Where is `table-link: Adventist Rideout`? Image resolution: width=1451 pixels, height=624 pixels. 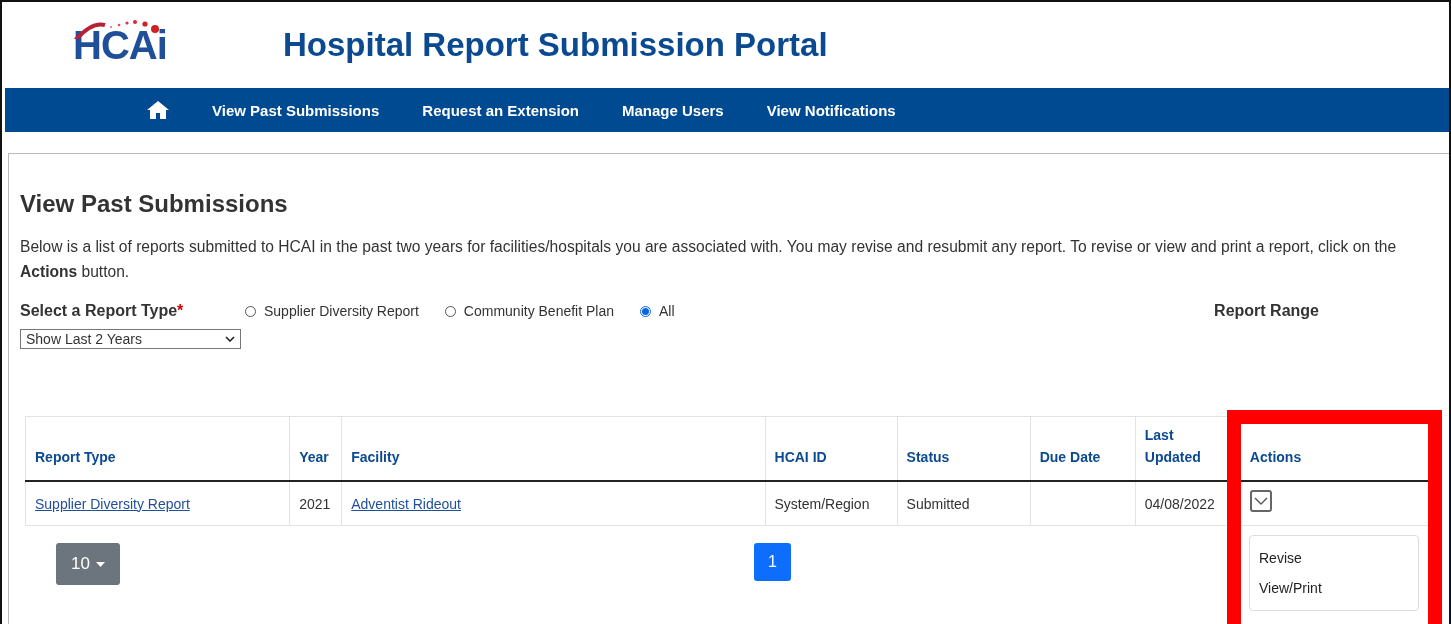 table-link: Adventist Rideout is located at coordinates (406, 503).